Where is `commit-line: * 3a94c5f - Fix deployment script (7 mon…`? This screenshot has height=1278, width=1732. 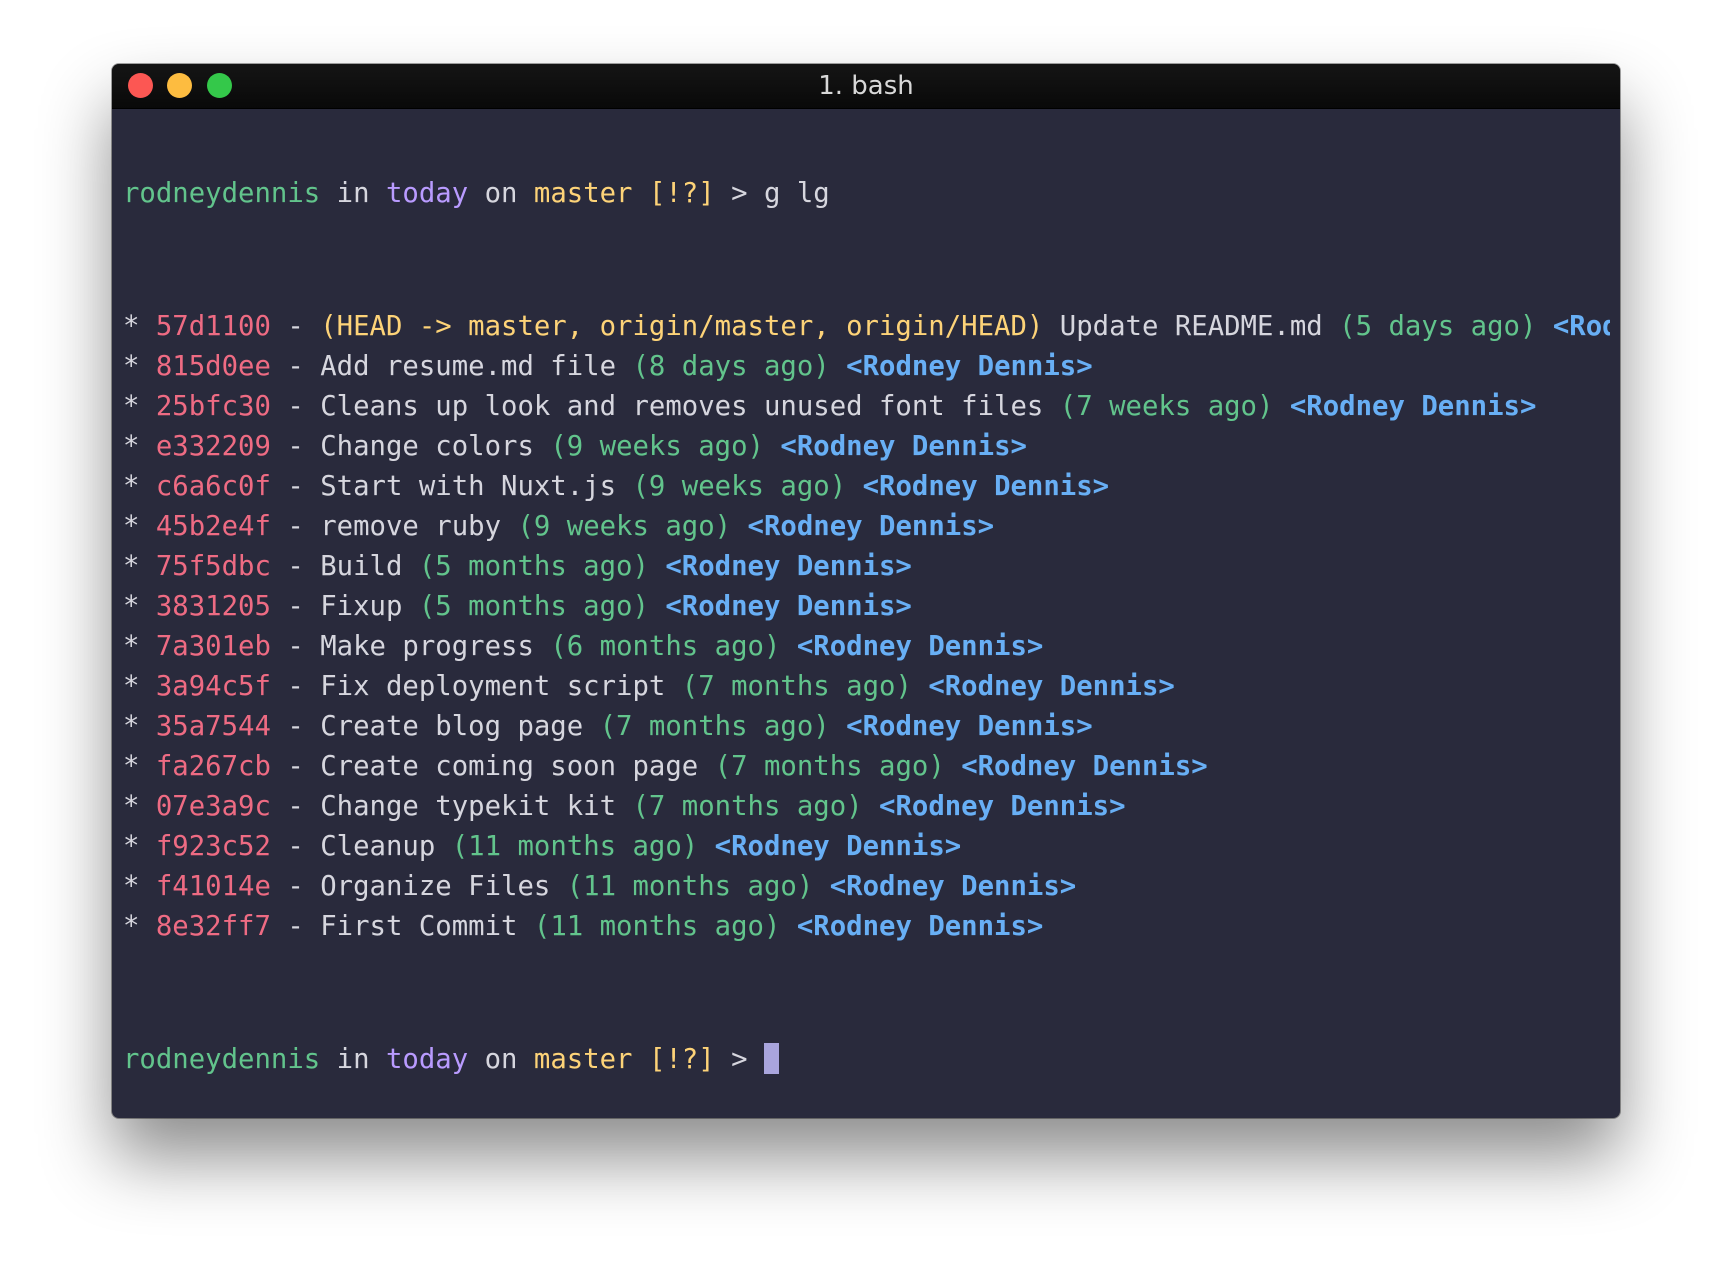
commit-line: * 3a94c5f - Fix deployment script (7 mon… is located at coordinates (866, 687).